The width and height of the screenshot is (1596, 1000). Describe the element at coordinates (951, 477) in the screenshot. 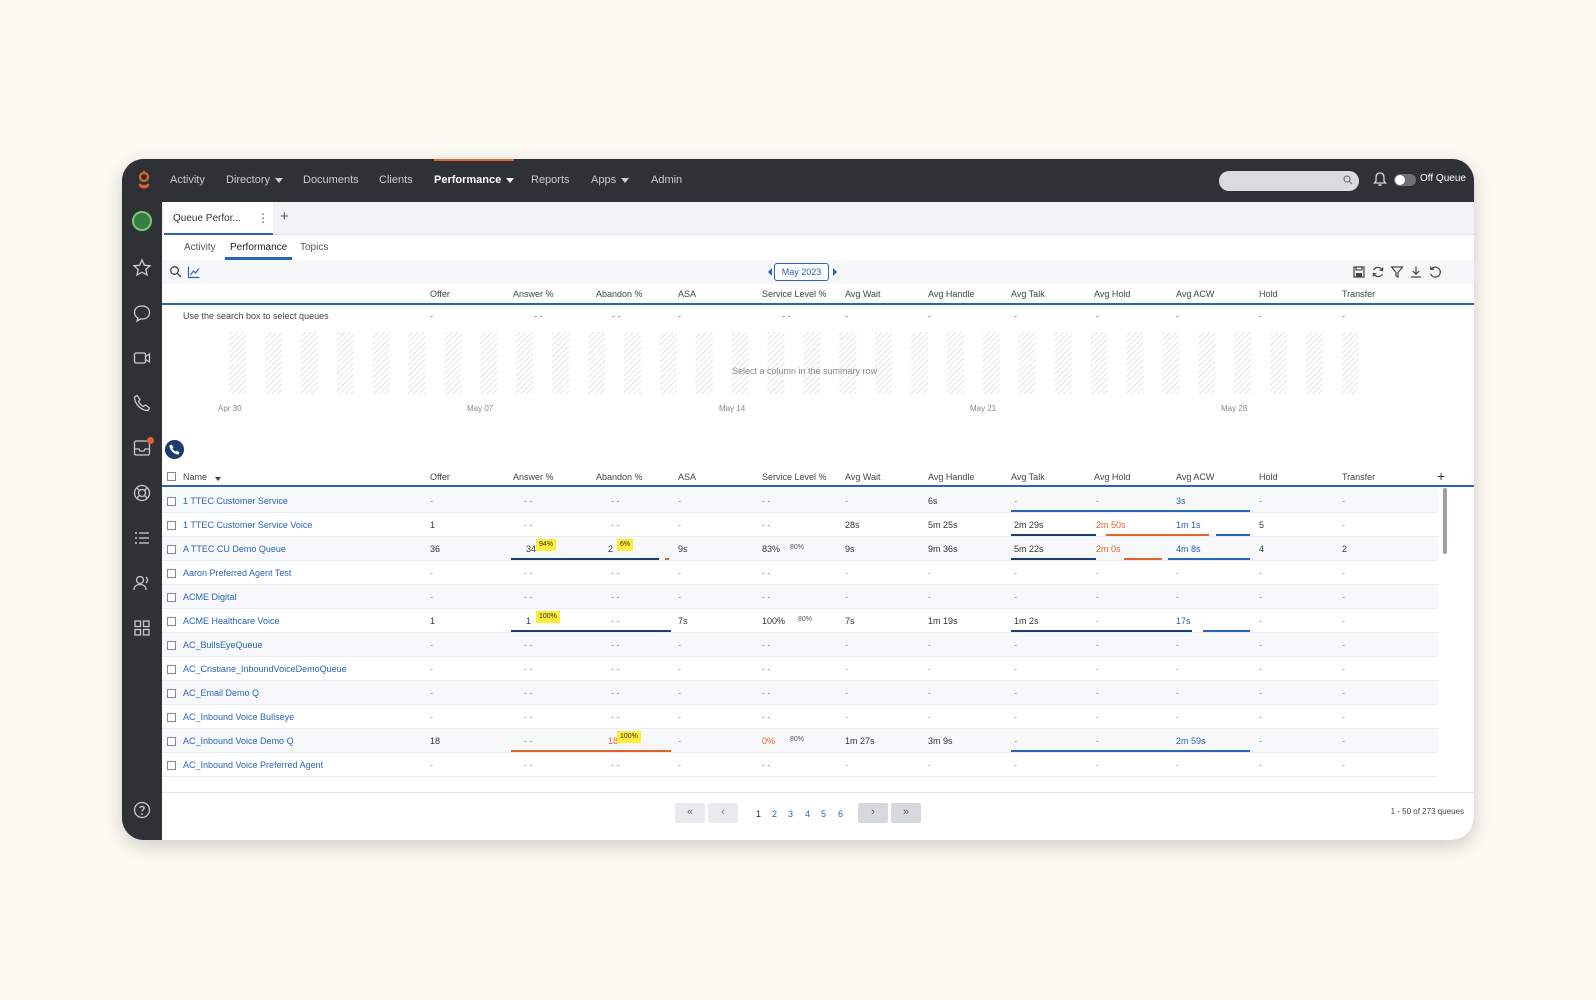

I see `col-header-avg-handle: Avg Handle` at that location.